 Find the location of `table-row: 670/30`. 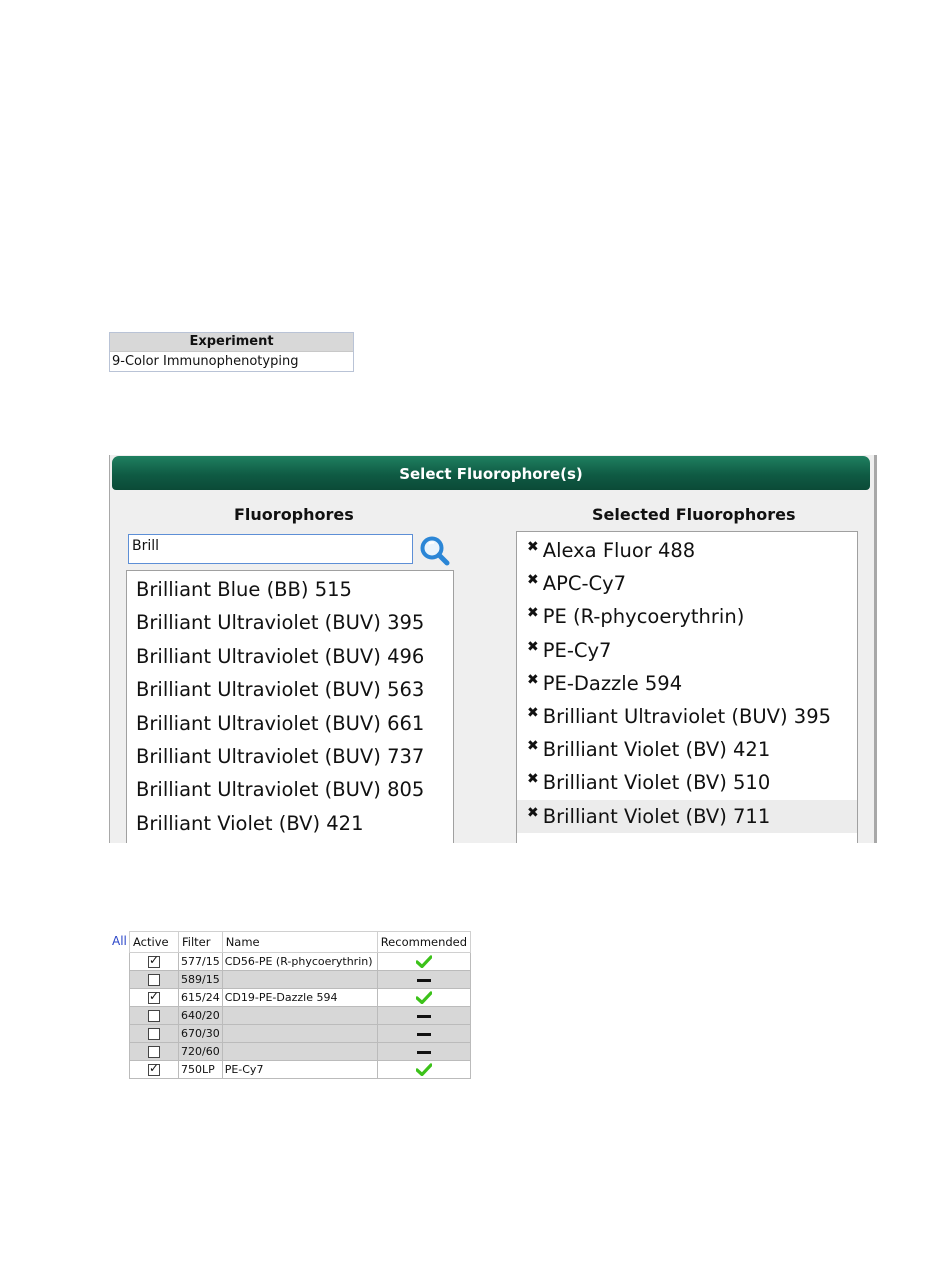

table-row: 670/30 is located at coordinates (300, 1033).